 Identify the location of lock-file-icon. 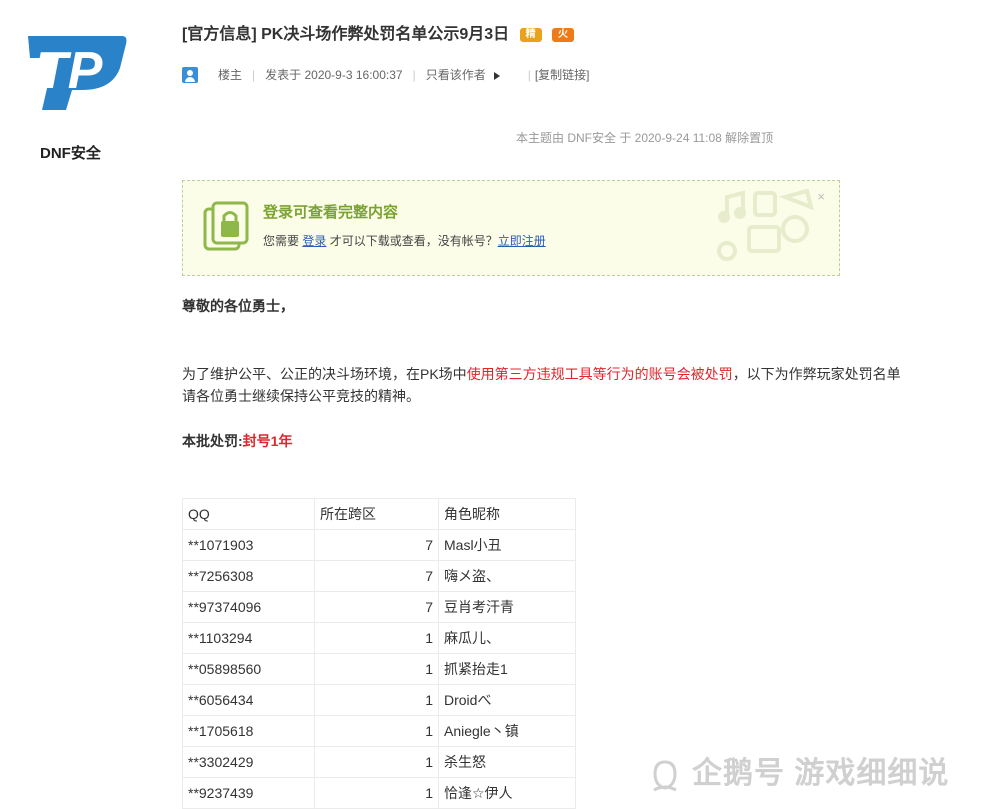
(226, 226).